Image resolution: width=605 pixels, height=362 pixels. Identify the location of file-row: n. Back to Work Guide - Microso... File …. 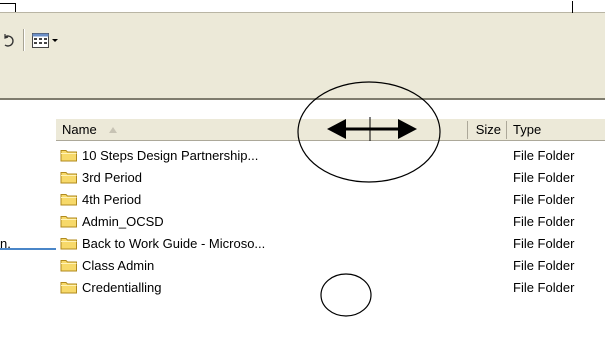
(302, 244).